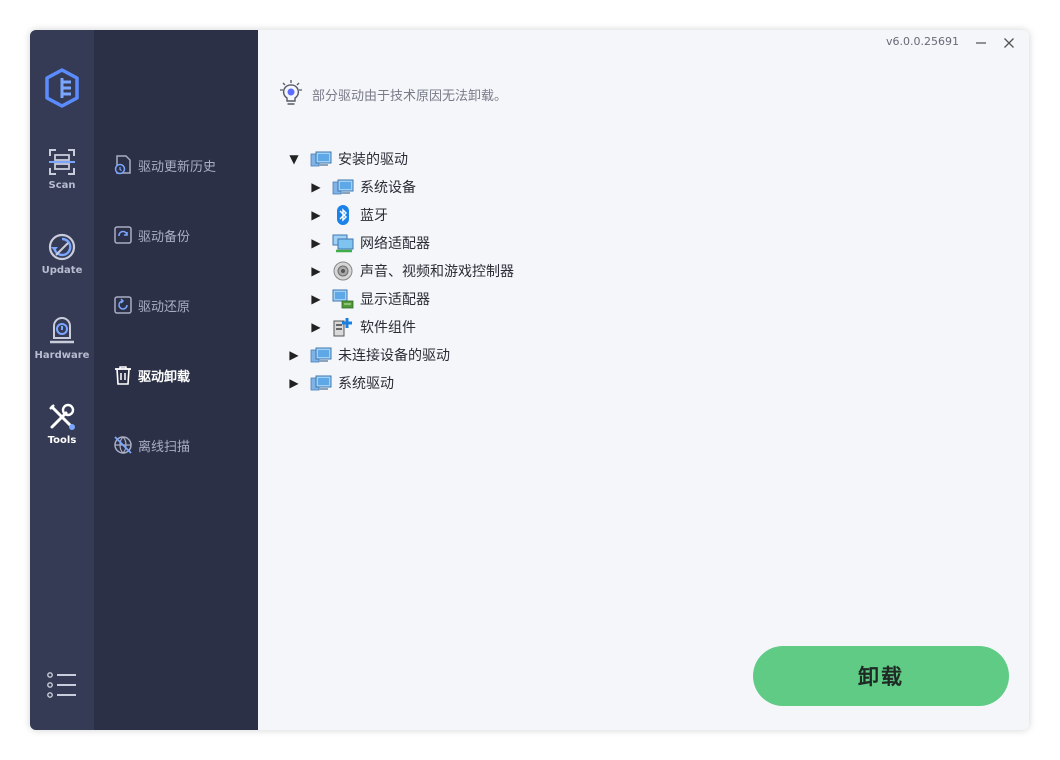 This screenshot has width=1060, height=760. Describe the element at coordinates (343, 271) in the screenshot. I see `speaker-icon` at that location.